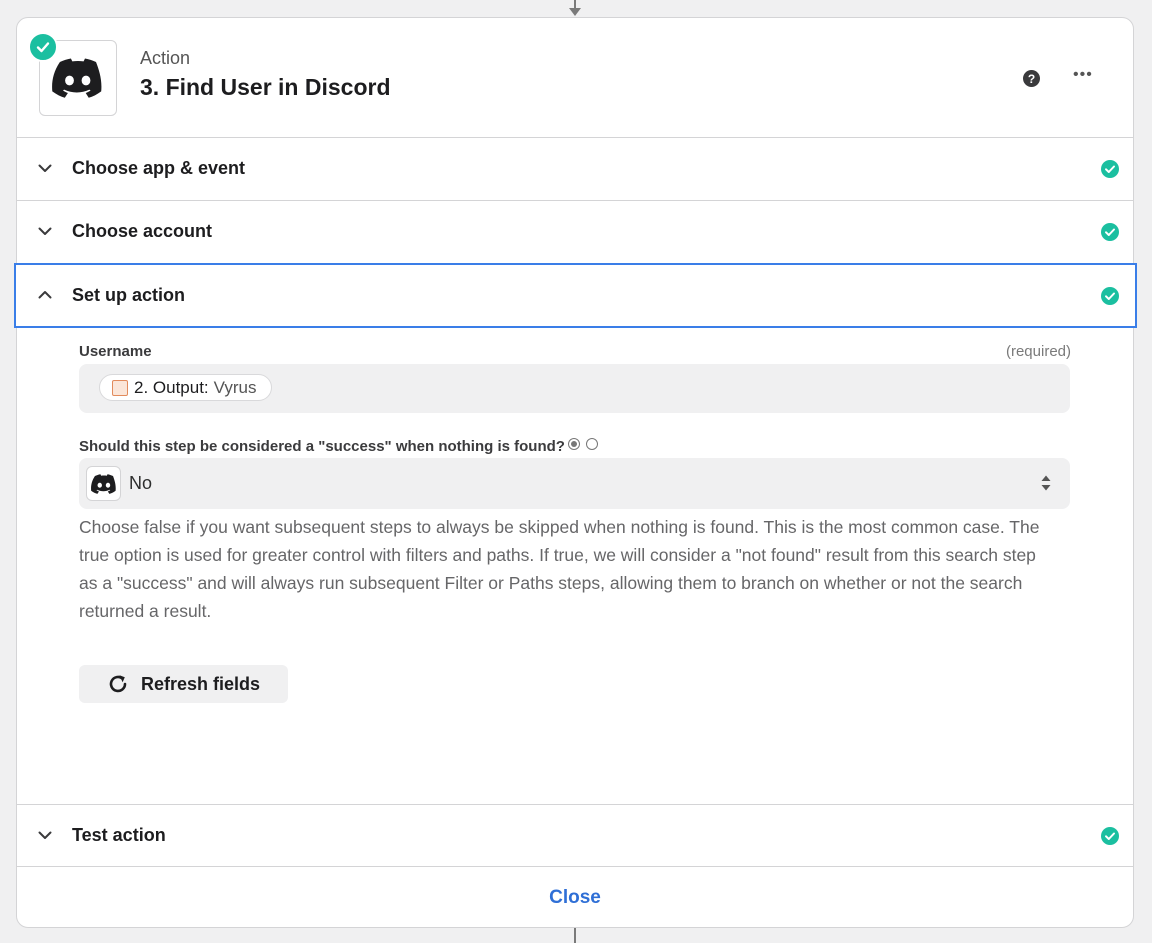  Describe the element at coordinates (43, 47) in the screenshot. I see `step-complete-check-icon` at that location.